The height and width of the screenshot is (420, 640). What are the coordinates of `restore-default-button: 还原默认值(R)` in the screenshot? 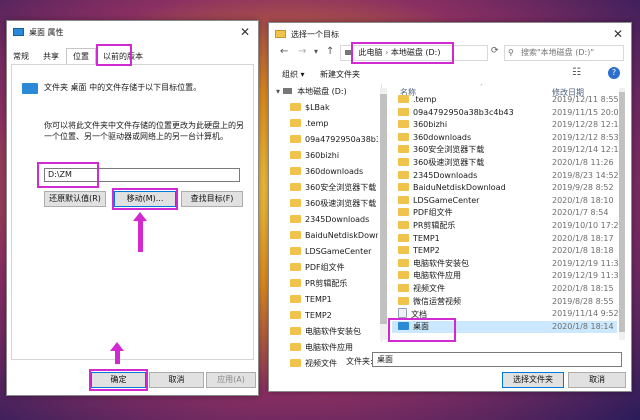 It's located at (75, 199).